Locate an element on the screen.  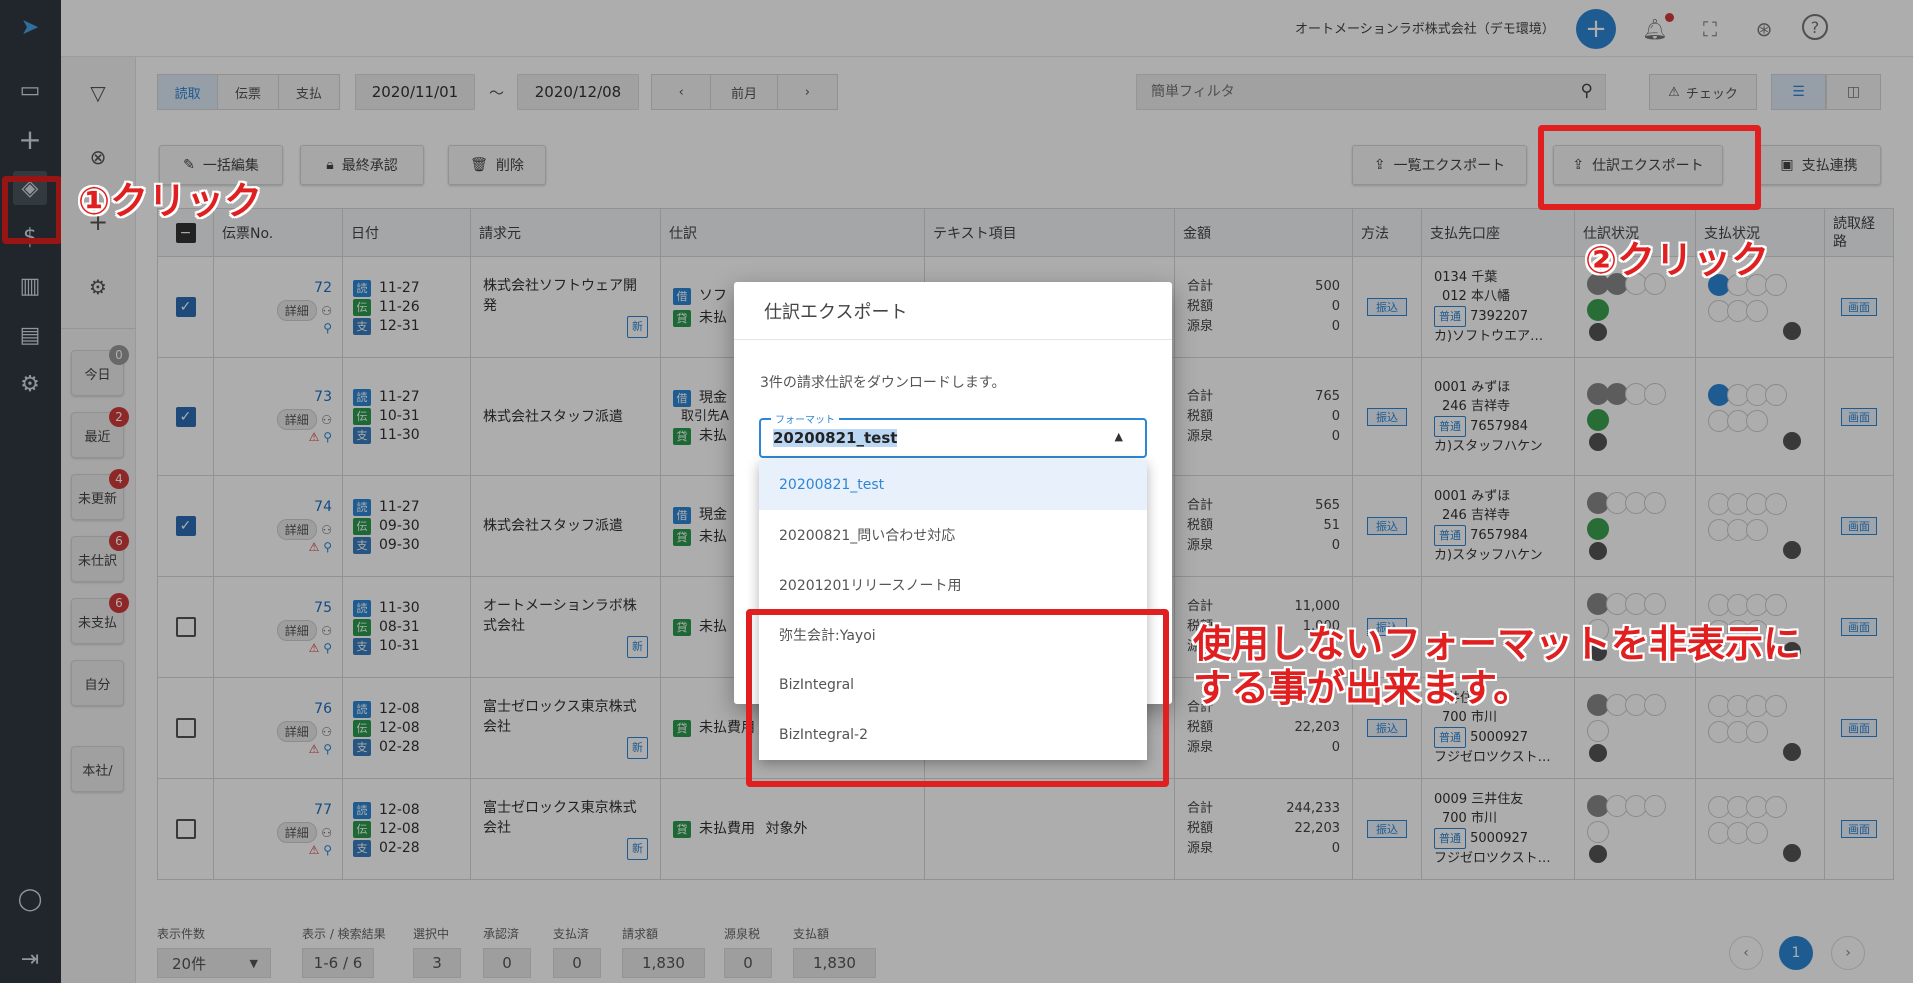
format-option: 20200821_問い合わせ対応 is located at coordinates (953, 535).